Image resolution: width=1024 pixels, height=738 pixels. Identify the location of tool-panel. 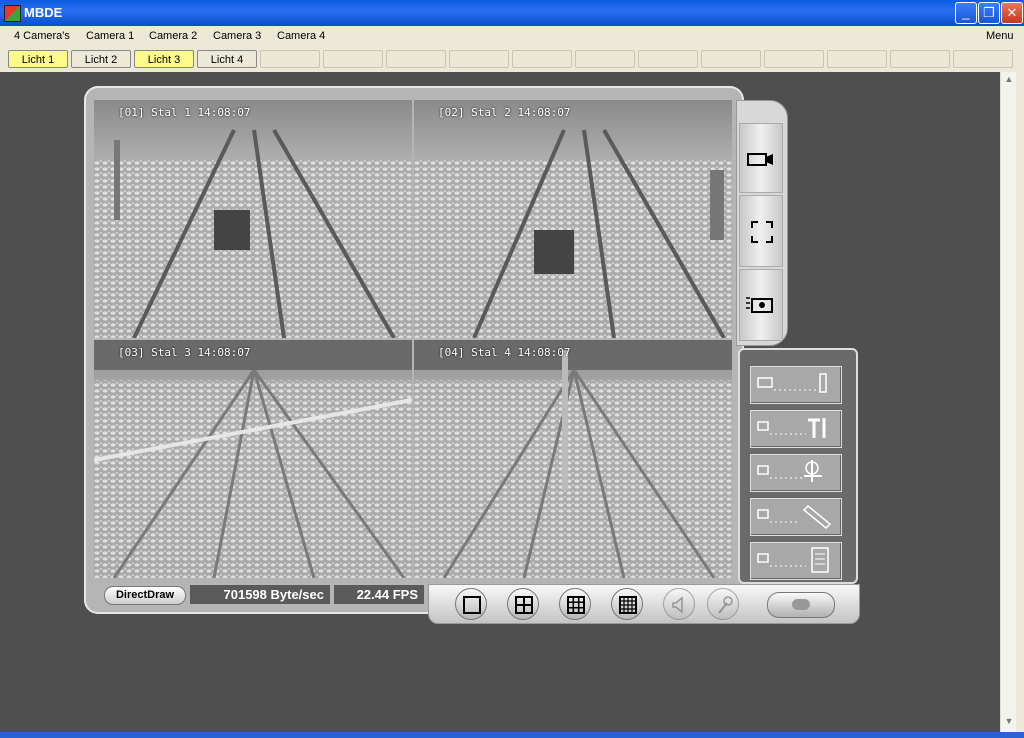
(798, 466).